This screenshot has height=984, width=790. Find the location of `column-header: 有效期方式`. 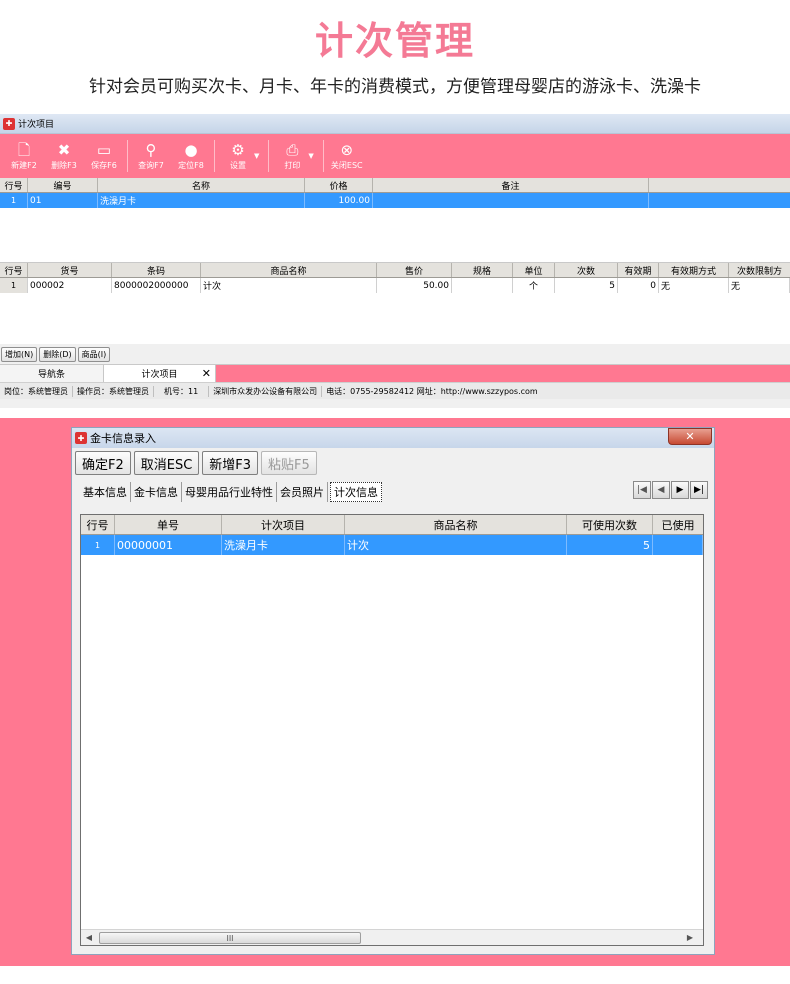

column-header: 有效期方式 is located at coordinates (694, 270).